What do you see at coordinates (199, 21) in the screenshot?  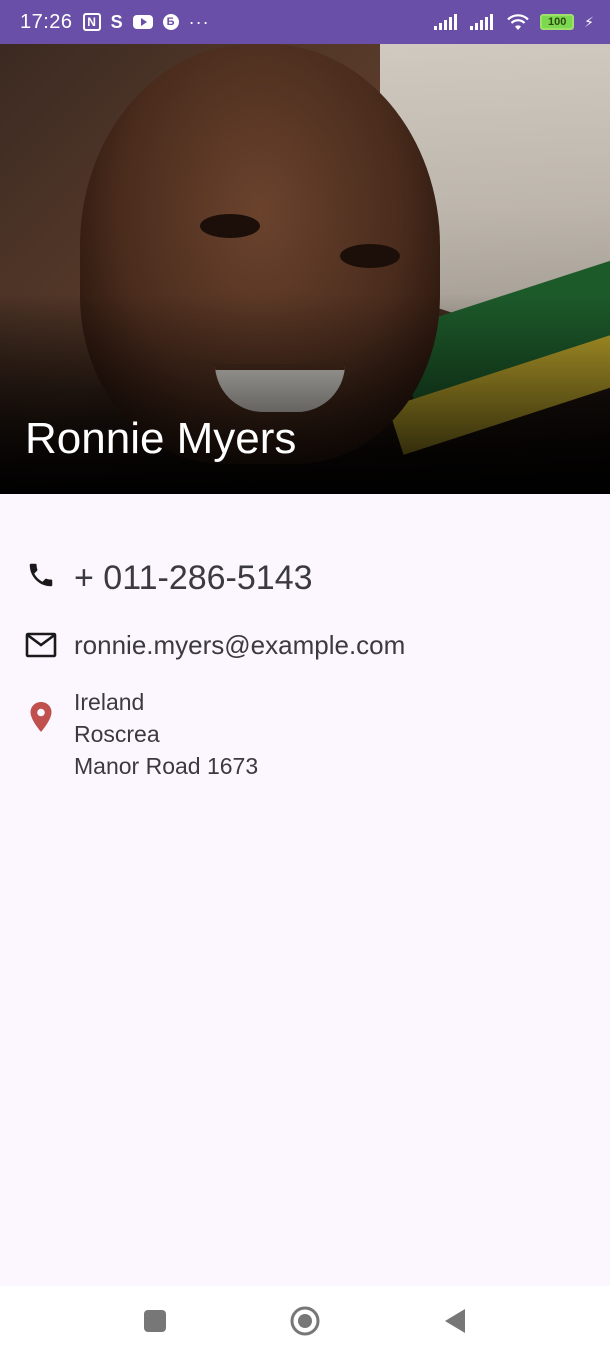 I see `more-notifications-icon: ···` at bounding box center [199, 21].